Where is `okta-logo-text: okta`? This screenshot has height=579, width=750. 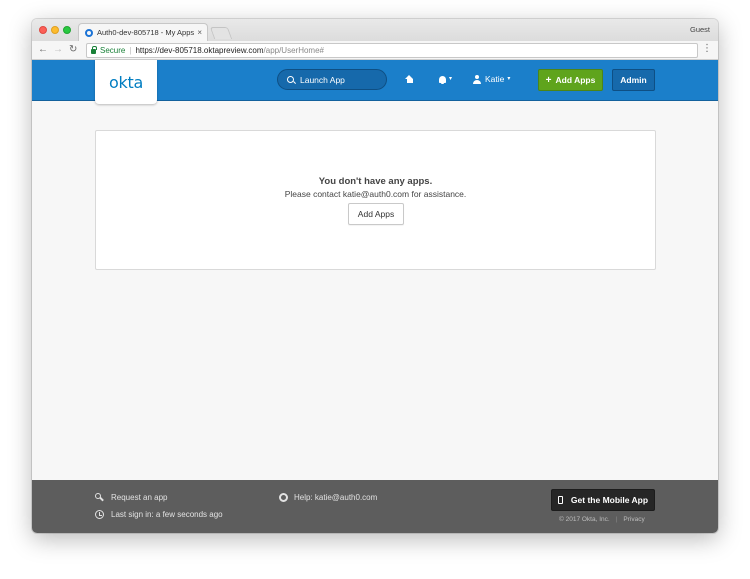 okta-logo-text: okta is located at coordinates (126, 82).